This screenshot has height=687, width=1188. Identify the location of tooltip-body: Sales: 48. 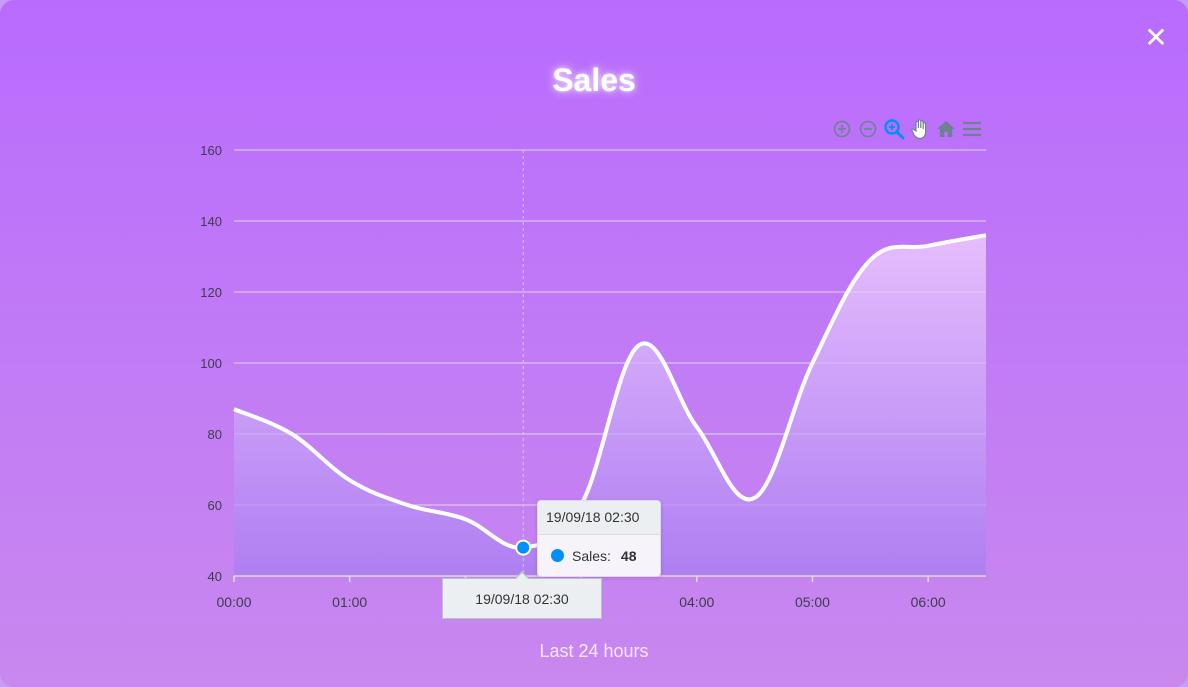
(599, 555).